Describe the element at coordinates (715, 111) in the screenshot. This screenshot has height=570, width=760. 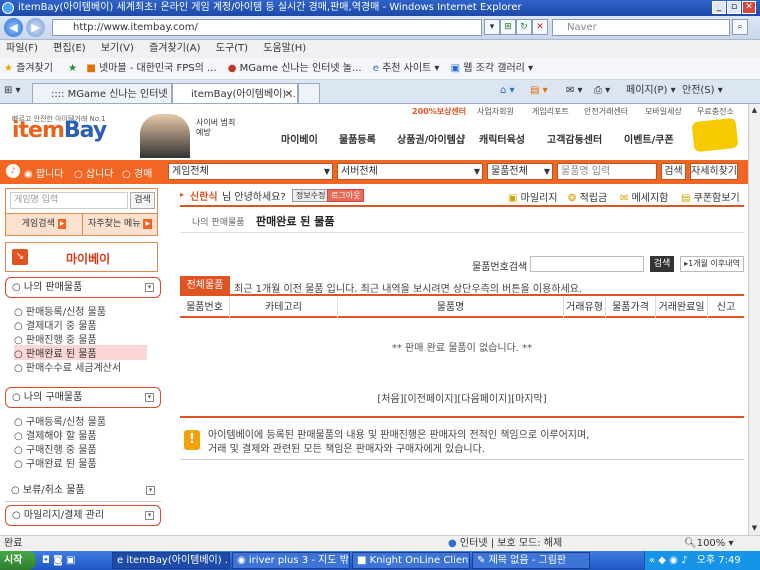
I see `topnav-charge: 무료충전소` at that location.